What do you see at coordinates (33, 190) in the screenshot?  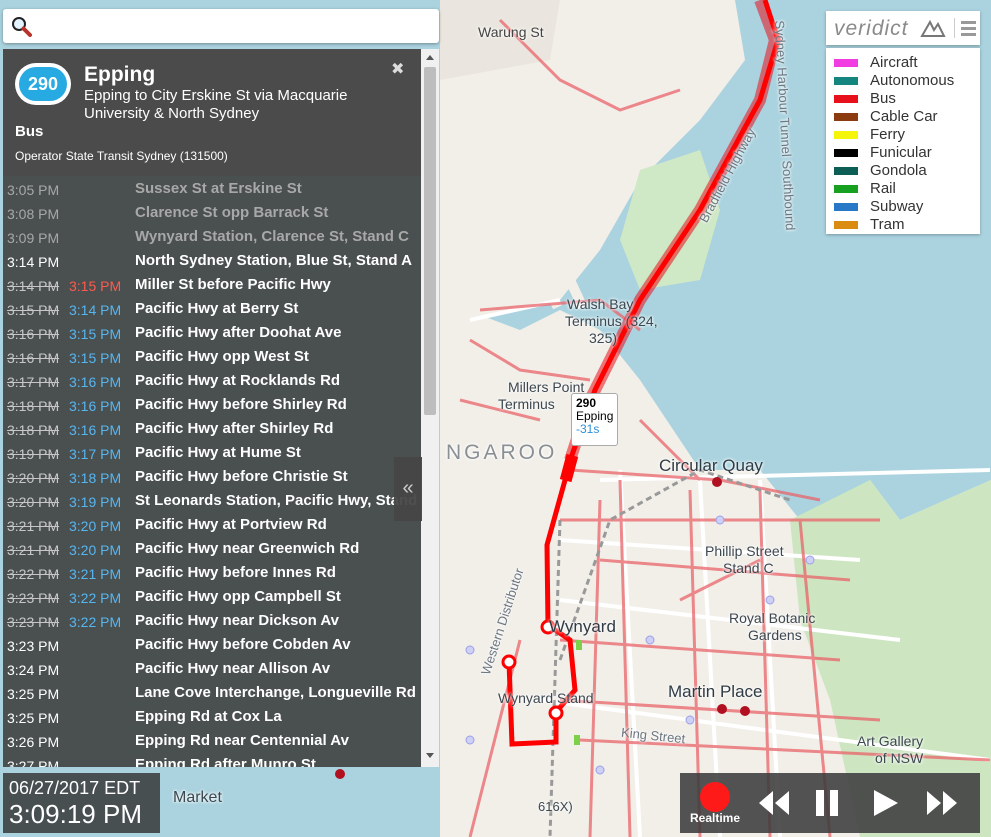 I see `stop-scheduled-time: 3:05 PM` at bounding box center [33, 190].